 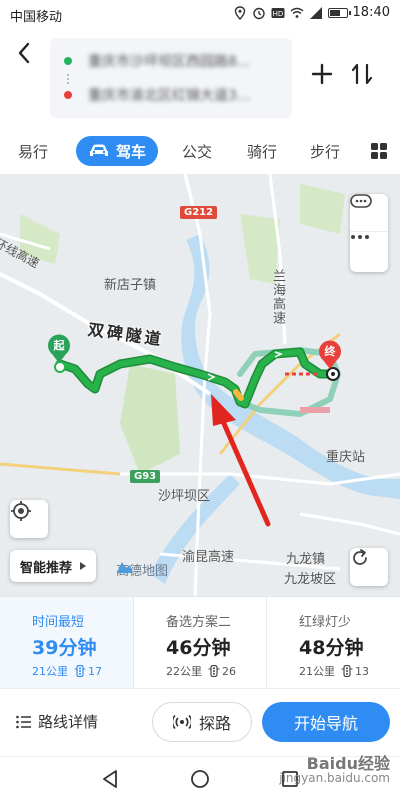 I want to click on amap-logo-icon, so click(x=125, y=567).